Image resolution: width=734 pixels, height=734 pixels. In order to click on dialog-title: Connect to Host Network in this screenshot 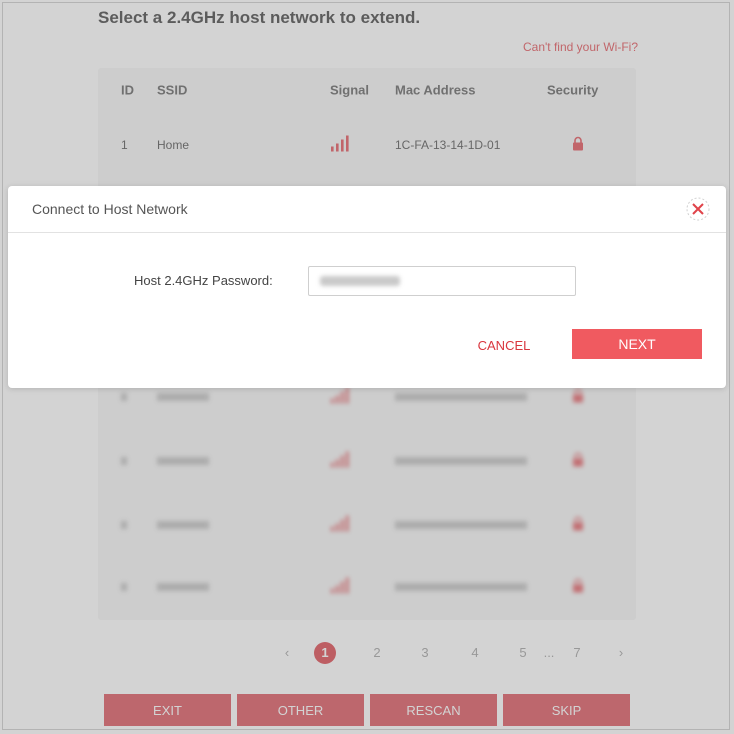, I will do `click(110, 209)`.